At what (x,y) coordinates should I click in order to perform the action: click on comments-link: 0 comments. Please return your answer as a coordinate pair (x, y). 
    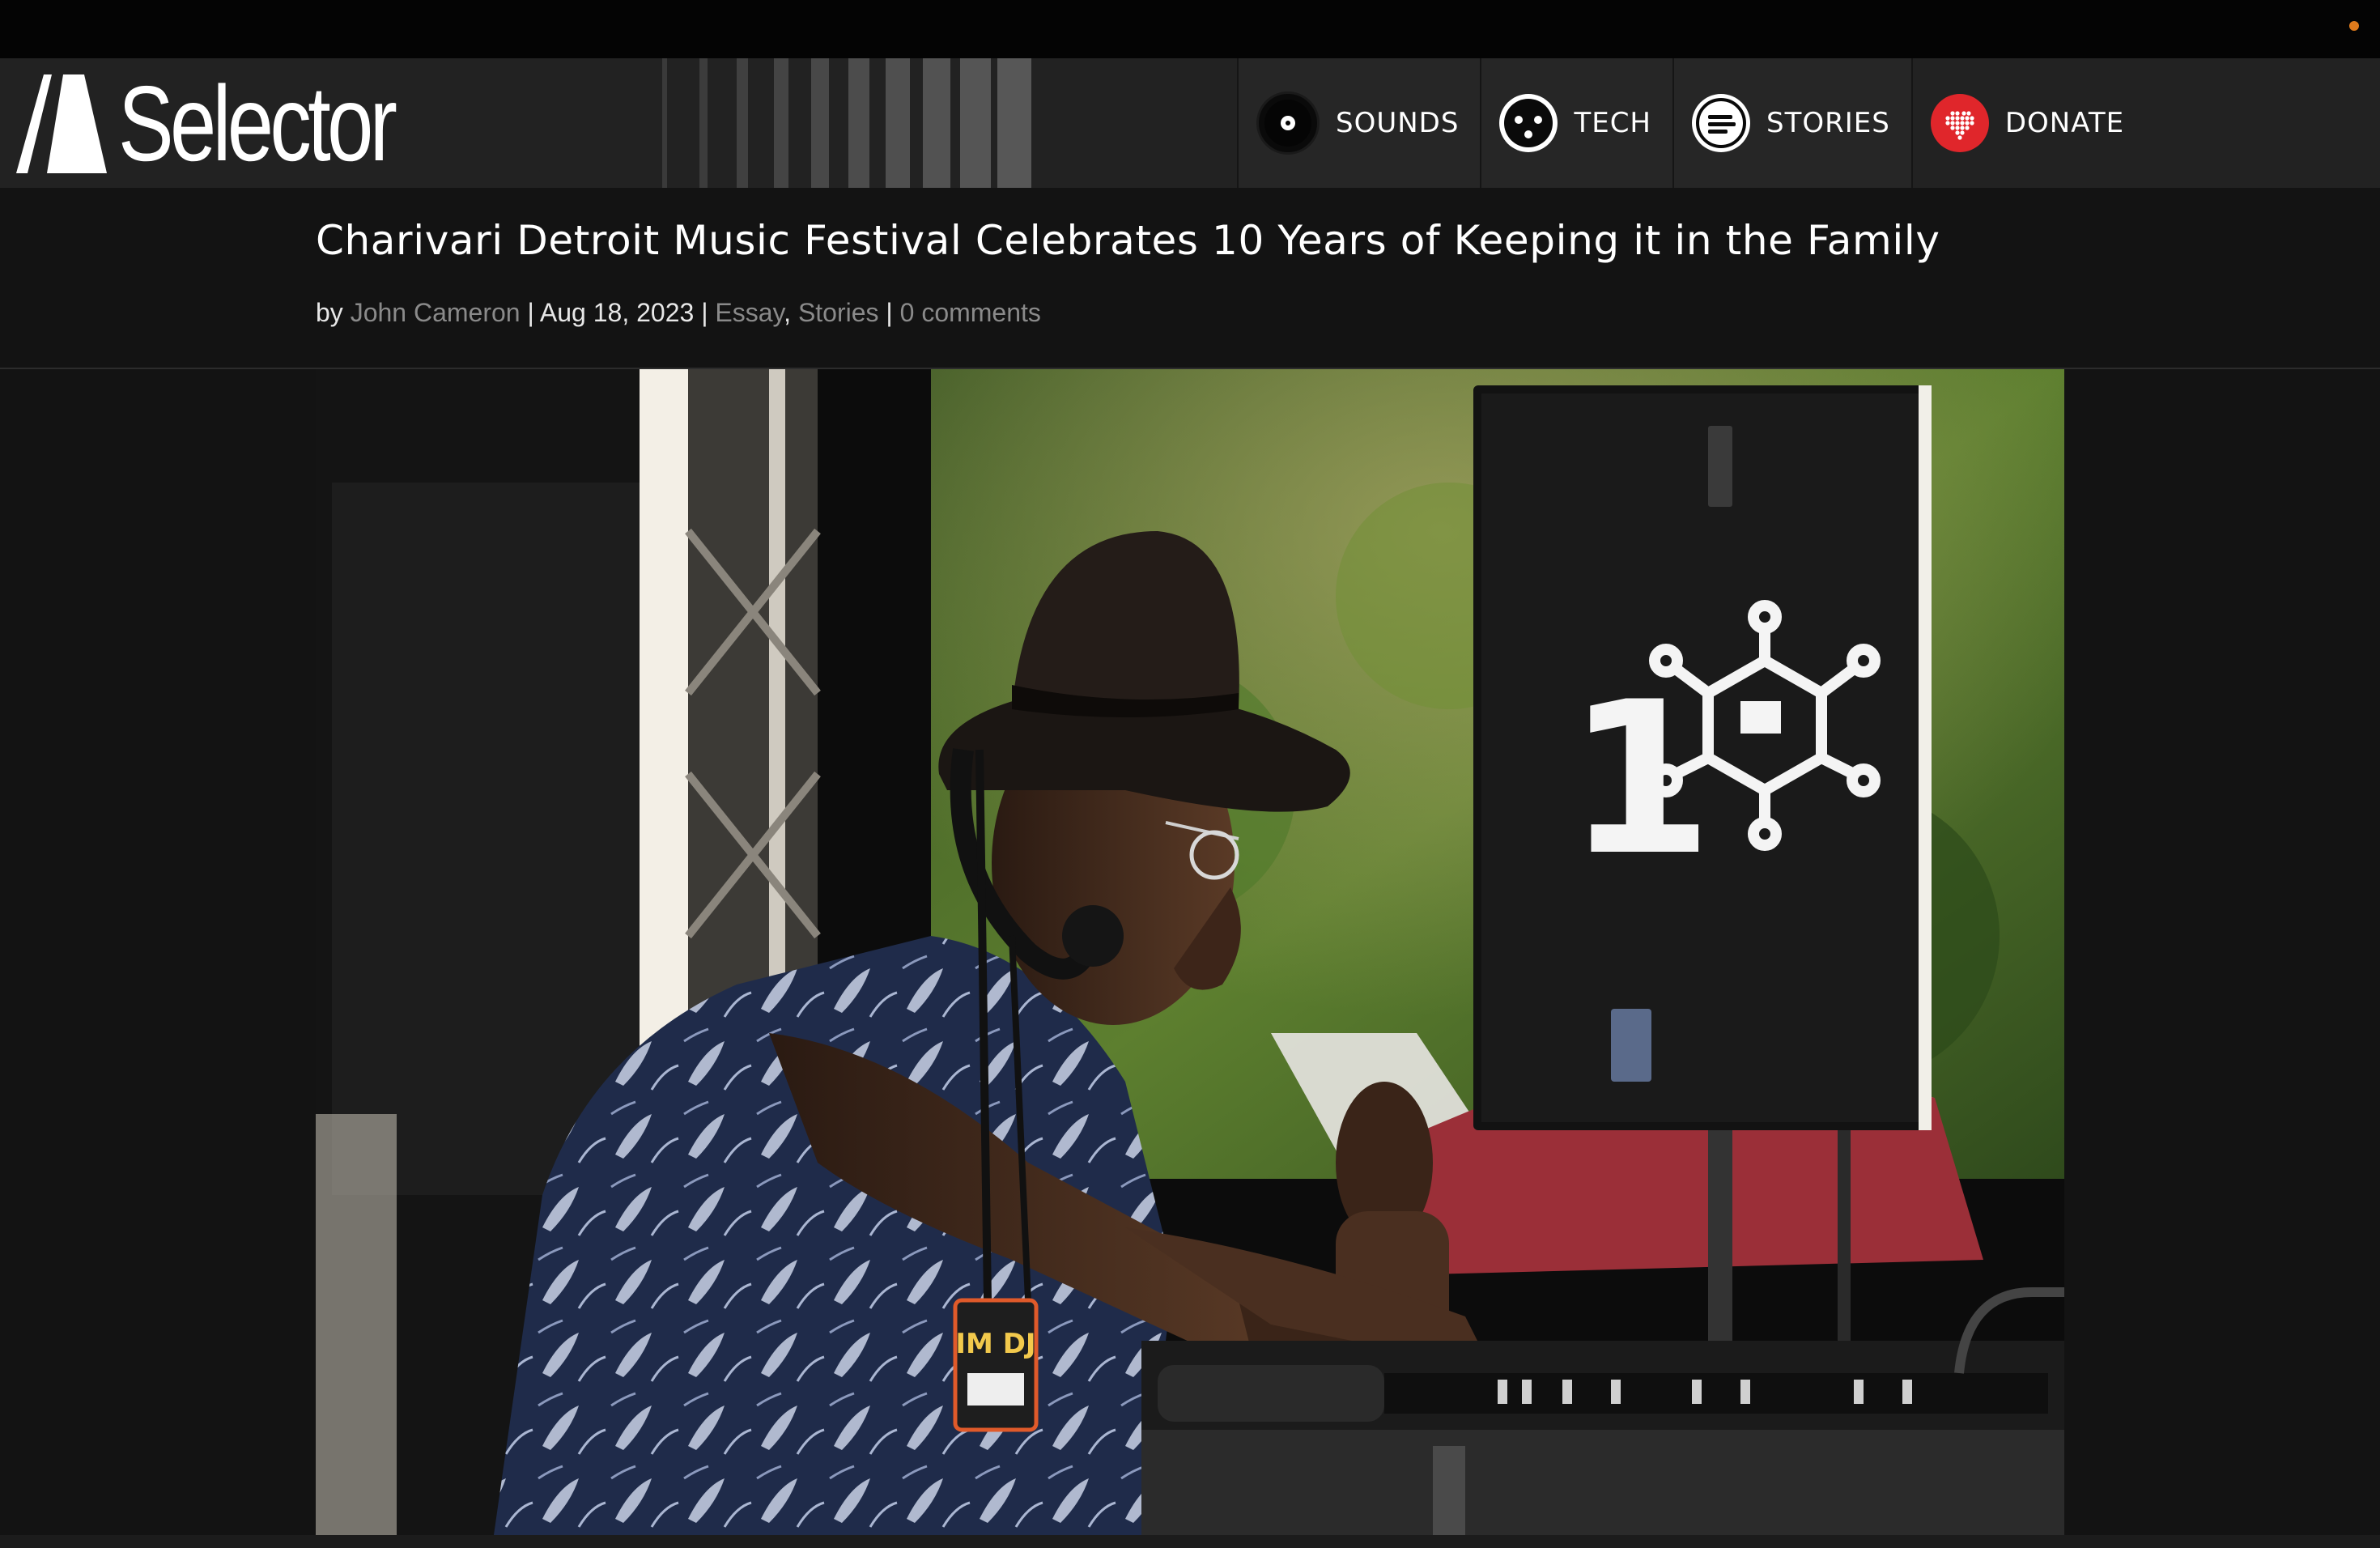
    Looking at the image, I should click on (971, 312).